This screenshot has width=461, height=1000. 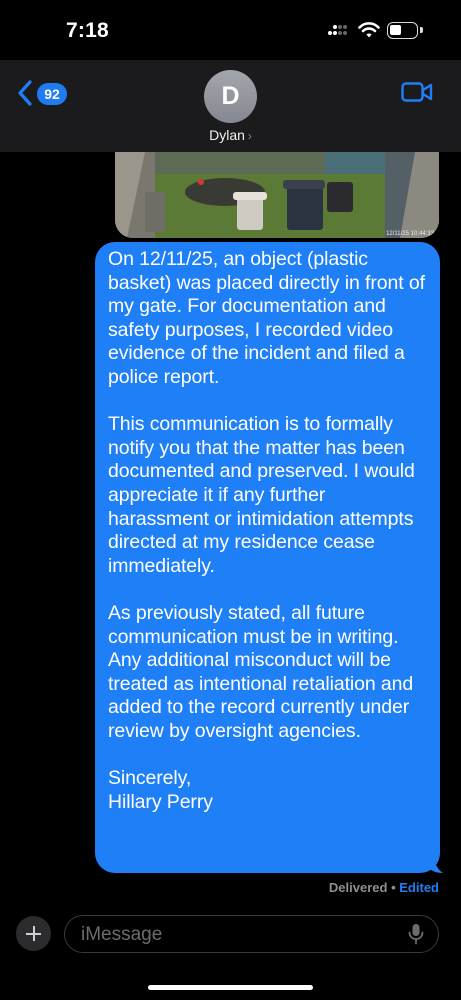 What do you see at coordinates (227, 135) in the screenshot?
I see `contact-name: Dylan` at bounding box center [227, 135].